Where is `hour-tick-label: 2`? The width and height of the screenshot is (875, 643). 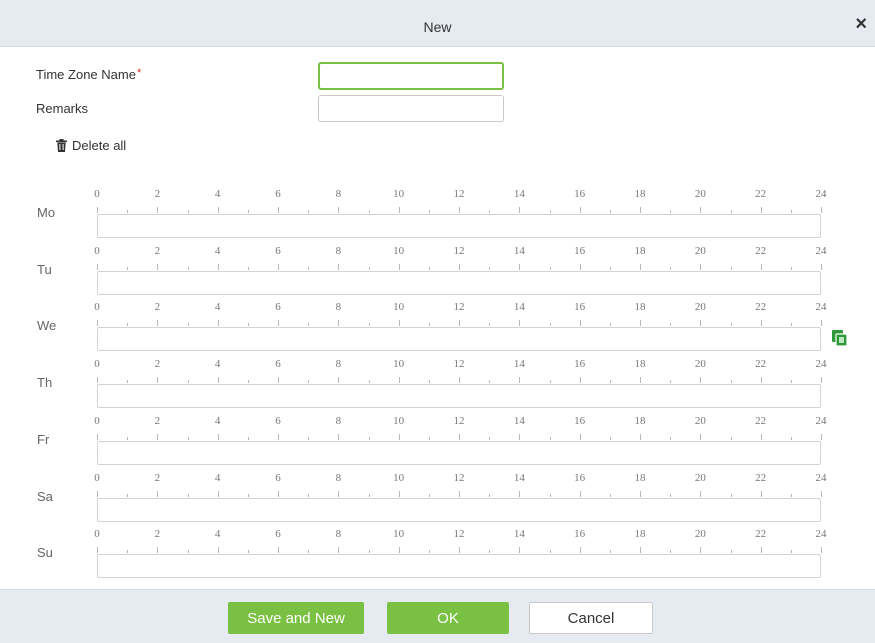
hour-tick-label: 2 is located at coordinates (157, 478).